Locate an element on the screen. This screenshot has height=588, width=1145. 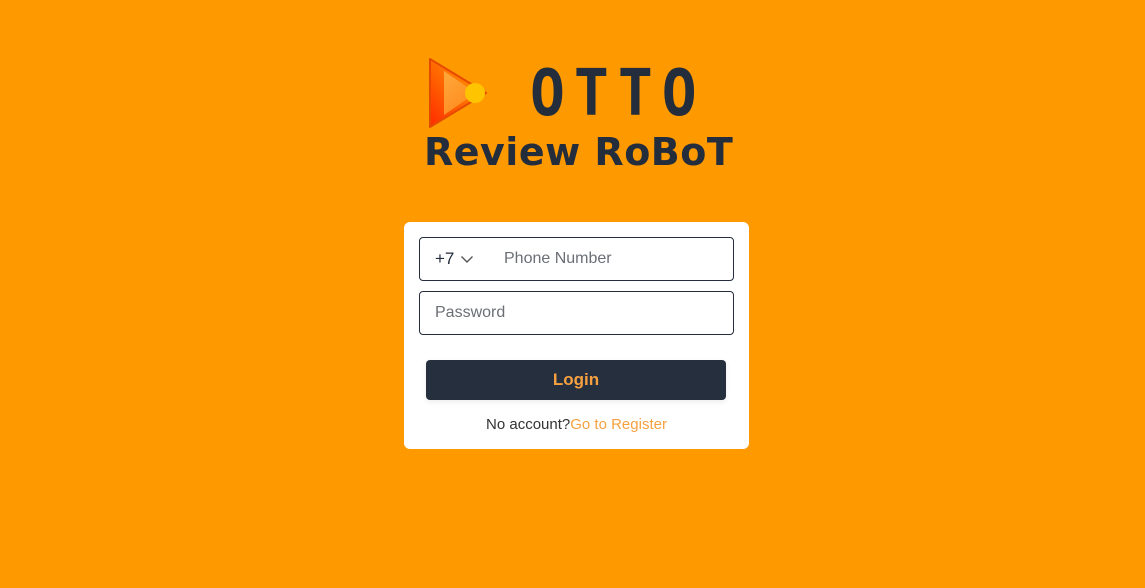
brand-name: OTTO is located at coordinates (618, 93).